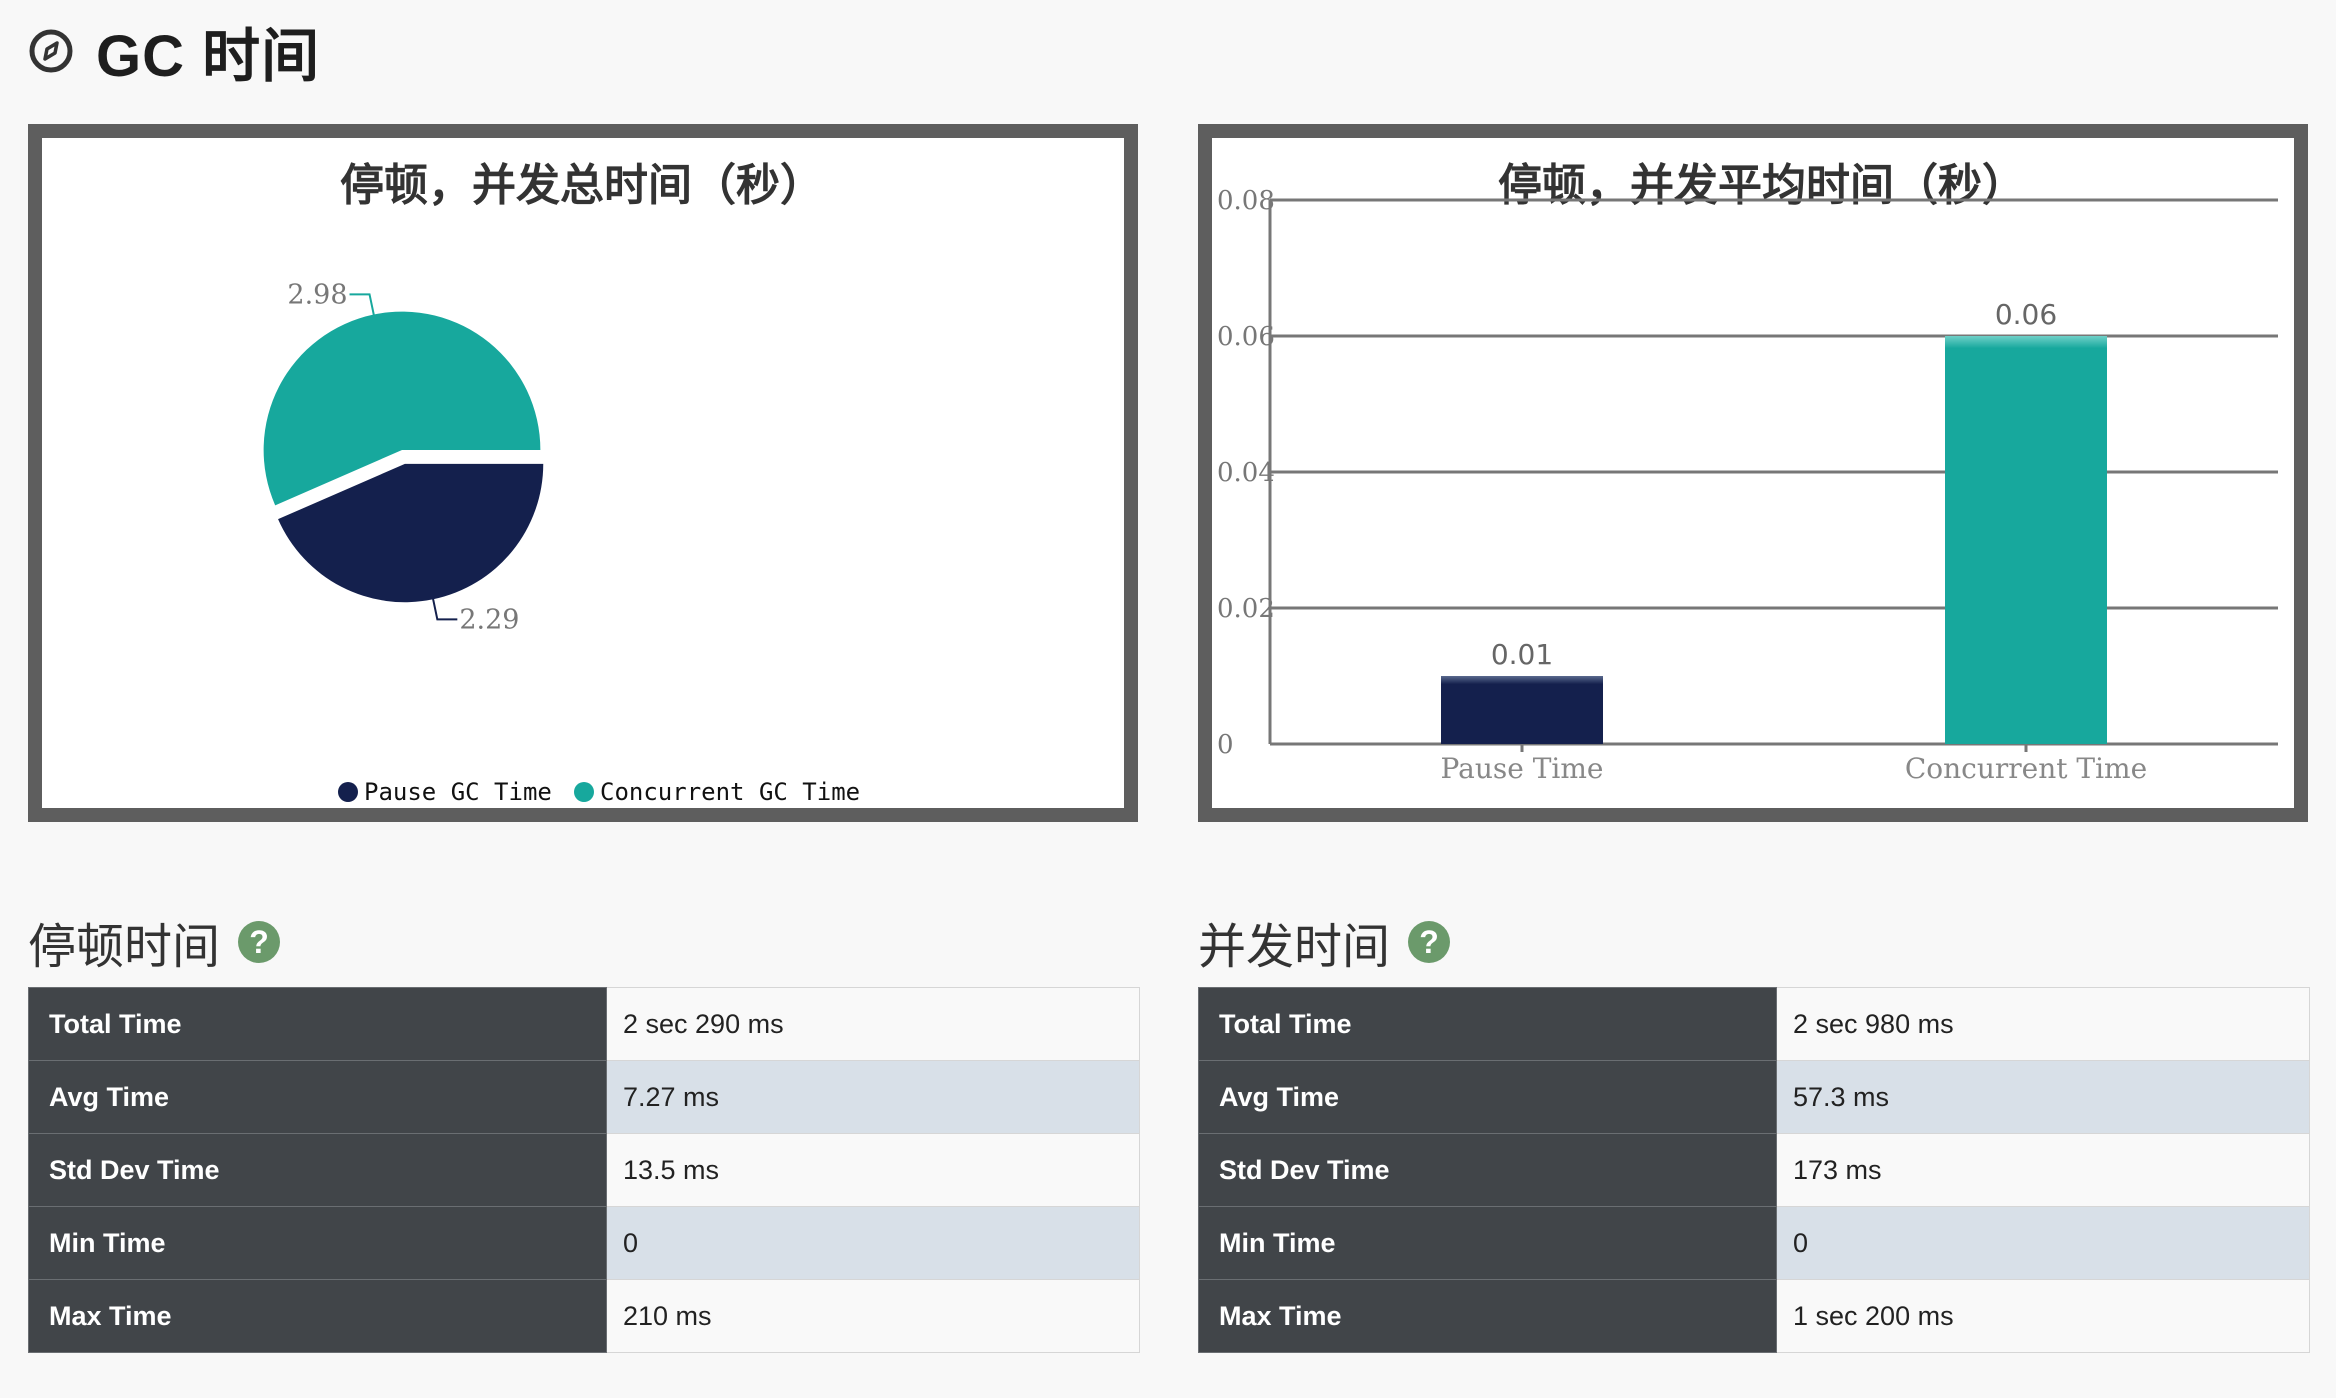  What do you see at coordinates (873, 1024) in the screenshot?
I see `stat-value: 2 sec 290 ms` at bounding box center [873, 1024].